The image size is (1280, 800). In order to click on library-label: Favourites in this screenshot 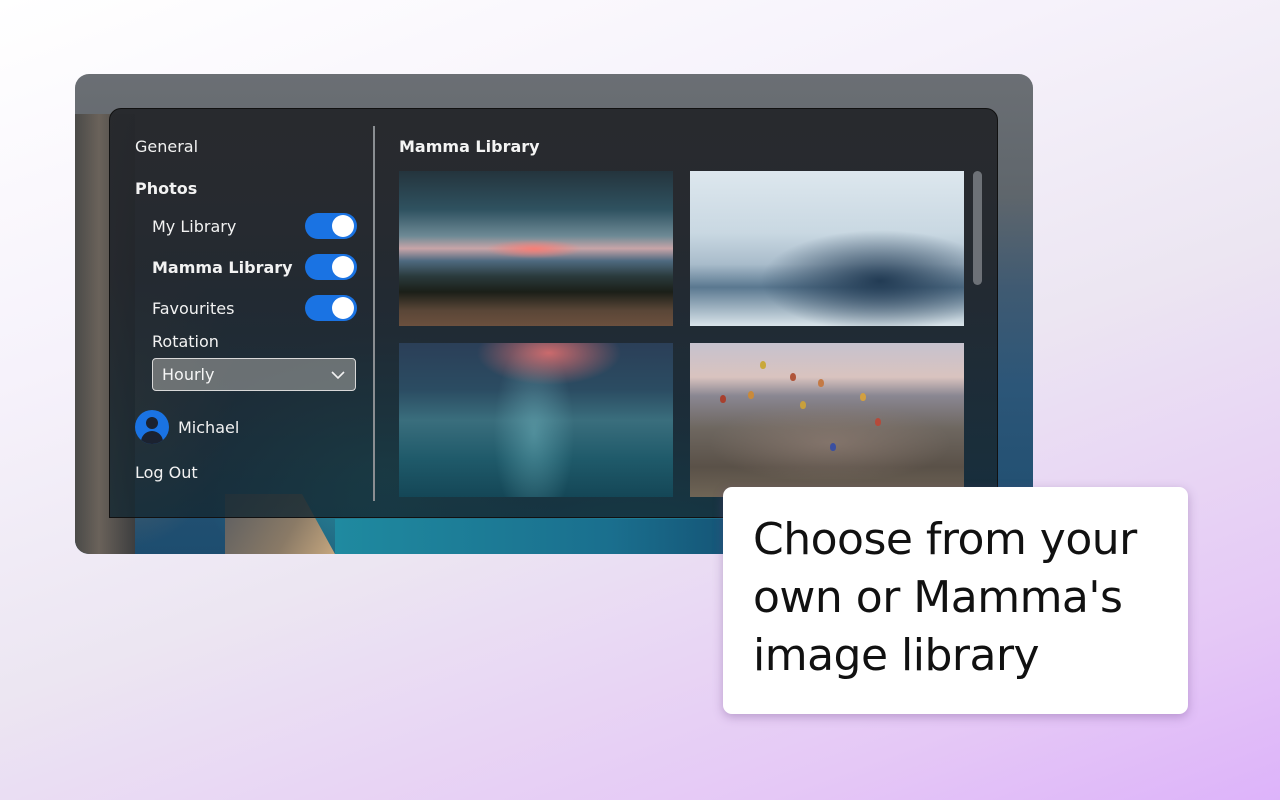, I will do `click(193, 308)`.